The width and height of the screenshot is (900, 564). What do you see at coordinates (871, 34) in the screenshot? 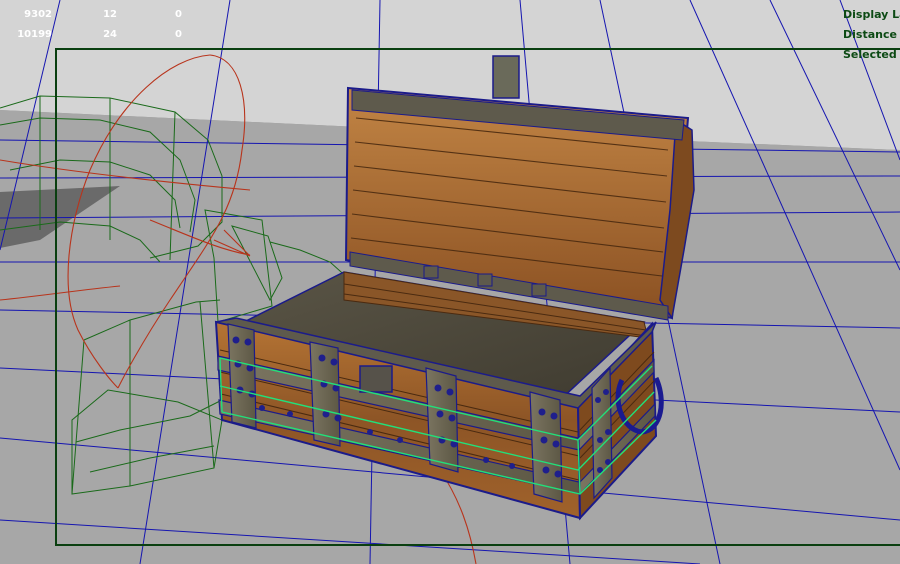
I see `headsup-distance: Distance F` at bounding box center [871, 34].